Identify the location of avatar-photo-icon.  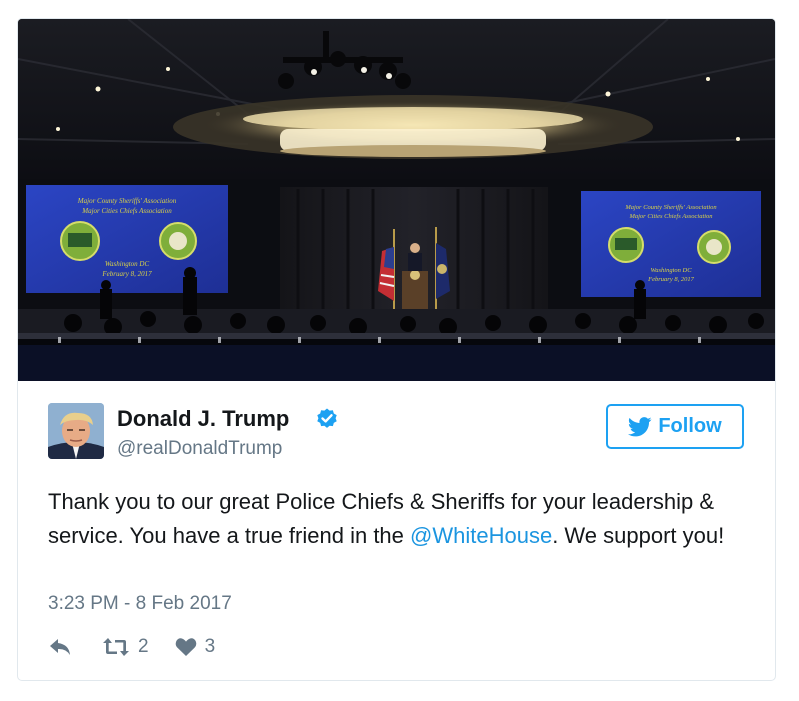
(76, 431).